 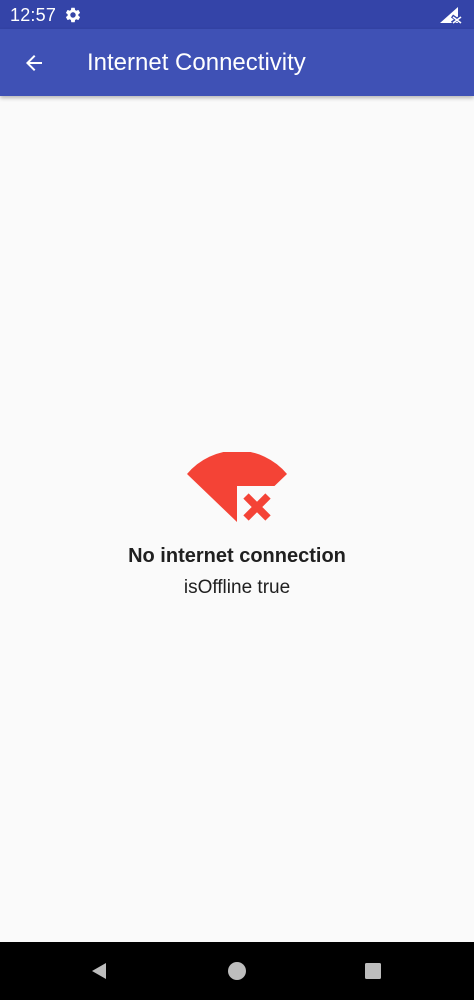 I want to click on navigation-bar, so click(x=237, y=971).